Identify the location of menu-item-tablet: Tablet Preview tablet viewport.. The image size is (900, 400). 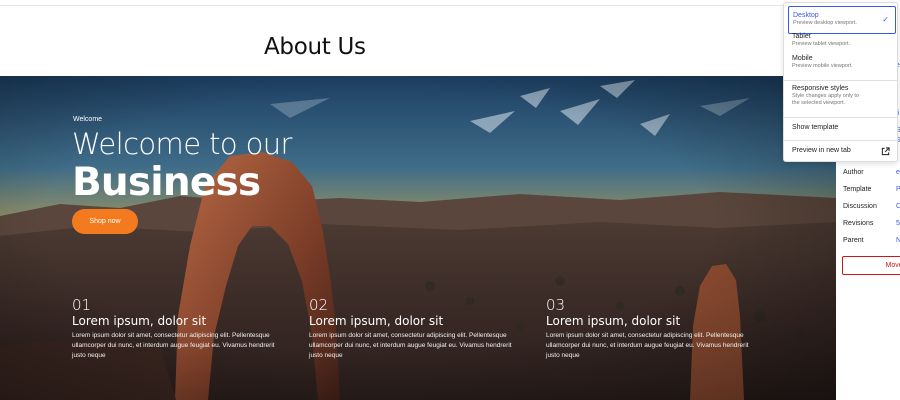
(842, 40).